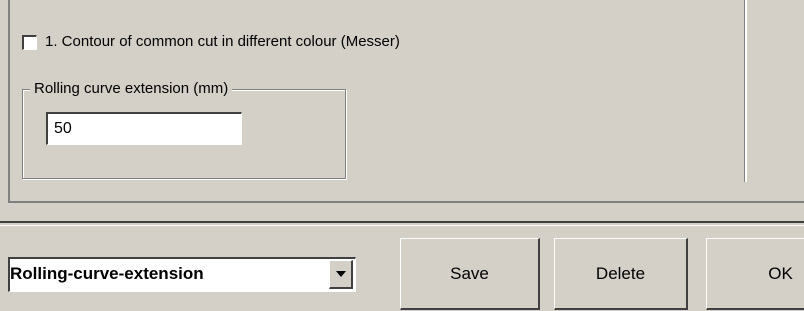 The height and width of the screenshot is (311, 804). What do you see at coordinates (470, 274) in the screenshot?
I see `save-button: Save` at bounding box center [470, 274].